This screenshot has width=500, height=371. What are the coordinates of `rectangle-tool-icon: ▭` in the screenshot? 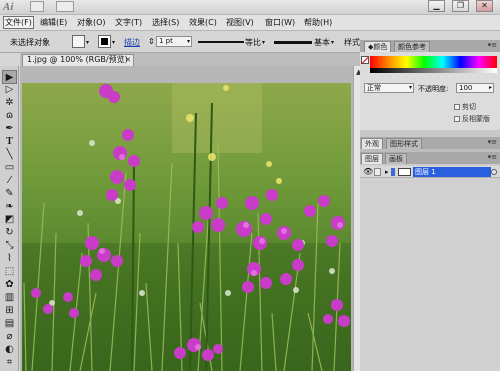 It's located at (9, 168).